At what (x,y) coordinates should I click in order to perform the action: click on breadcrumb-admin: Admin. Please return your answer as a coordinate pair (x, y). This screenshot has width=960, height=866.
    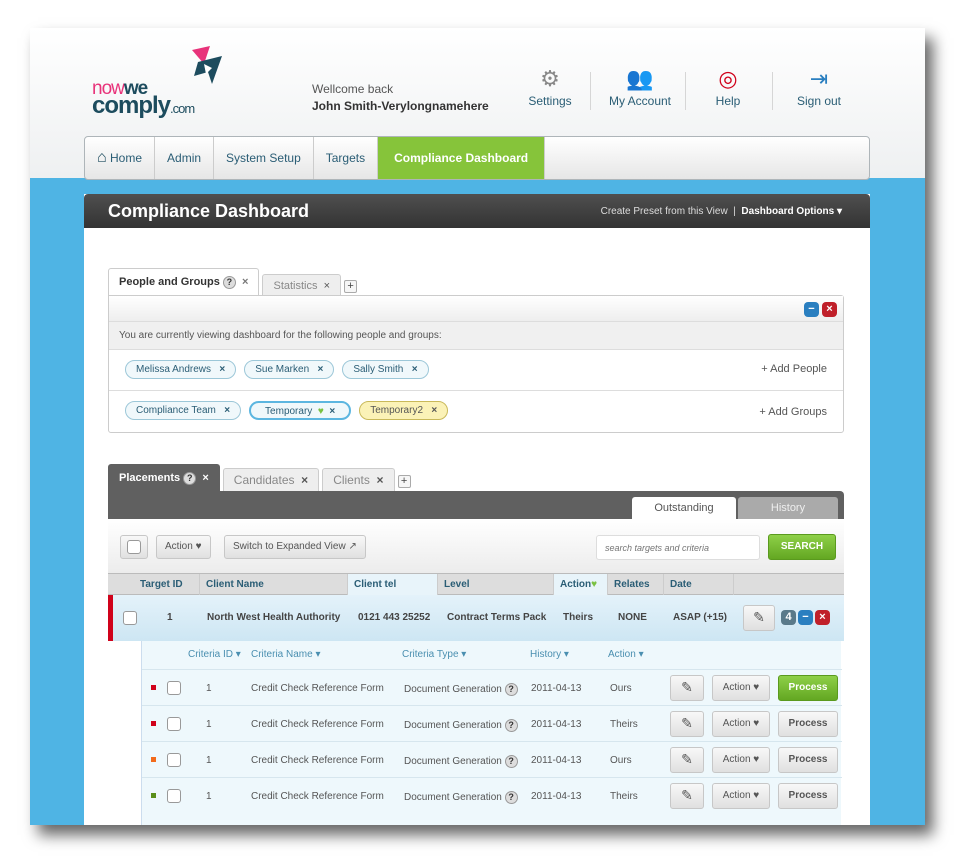
    Looking at the image, I should click on (185, 158).